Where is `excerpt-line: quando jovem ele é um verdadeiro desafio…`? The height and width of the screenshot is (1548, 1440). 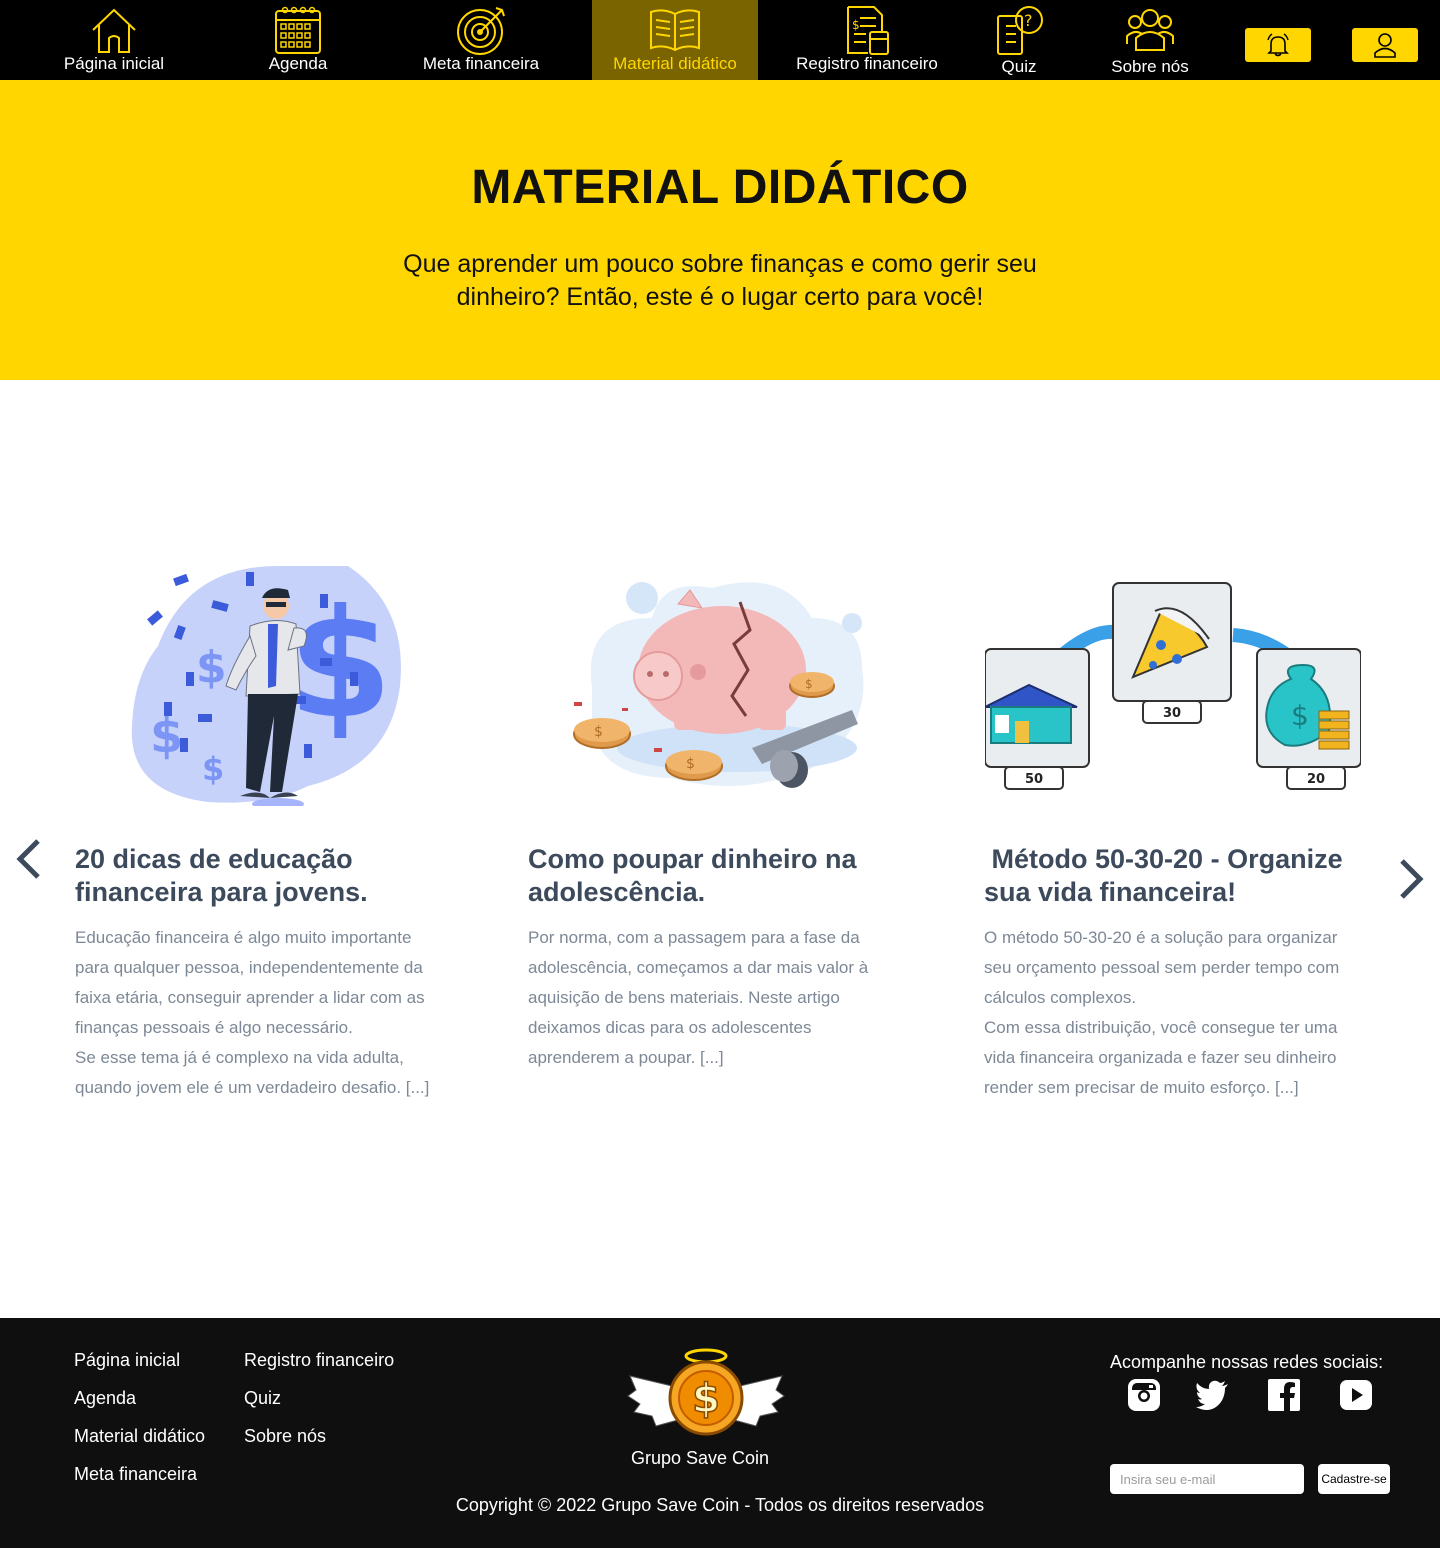
excerpt-line: quando jovem ele é um verdadeiro desafio… is located at coordinates (285, 1088).